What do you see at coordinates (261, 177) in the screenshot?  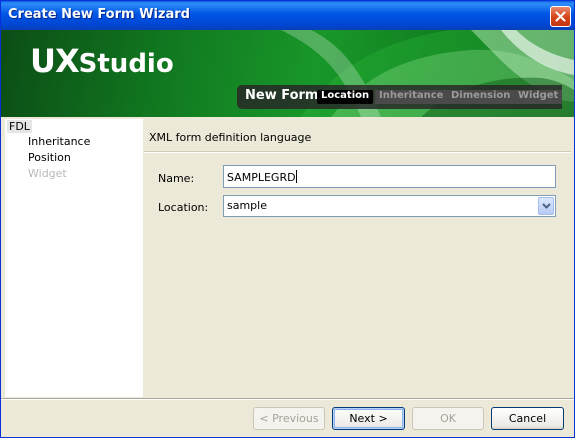 I see `name-input-value: SAMPLEGRD` at bounding box center [261, 177].